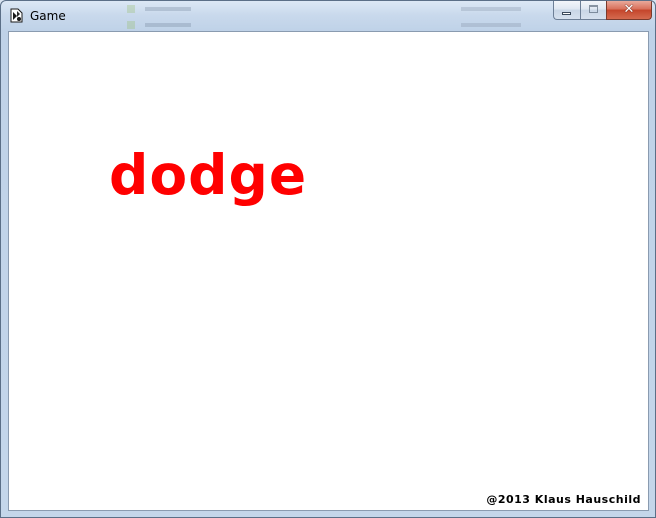 The width and height of the screenshot is (656, 518). What do you see at coordinates (566, 13) in the screenshot?
I see `minimize-icon` at bounding box center [566, 13].